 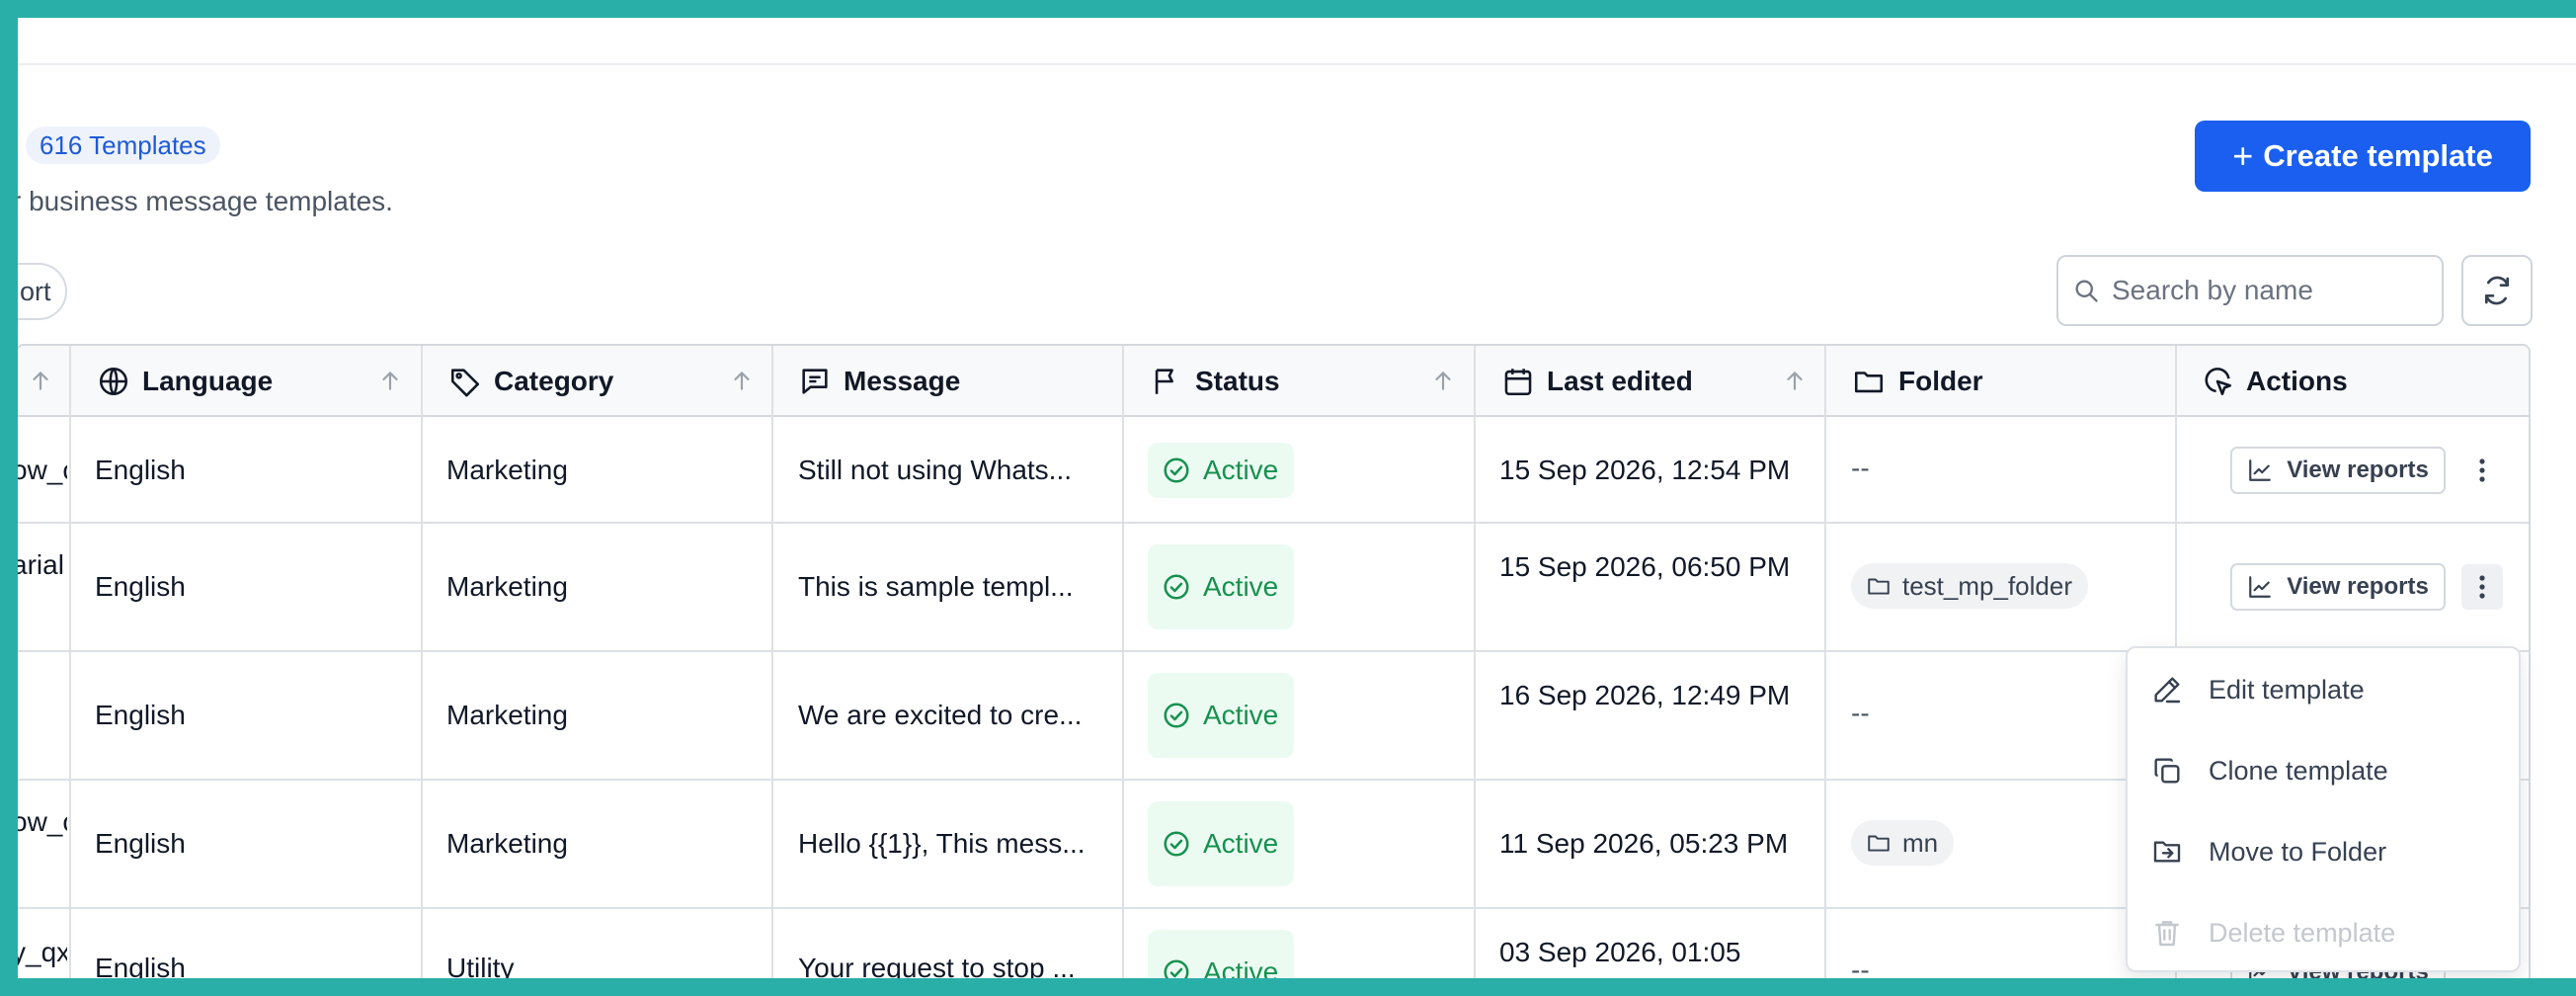 I want to click on column-header-last-edited: Last edited, so click(x=1597, y=381).